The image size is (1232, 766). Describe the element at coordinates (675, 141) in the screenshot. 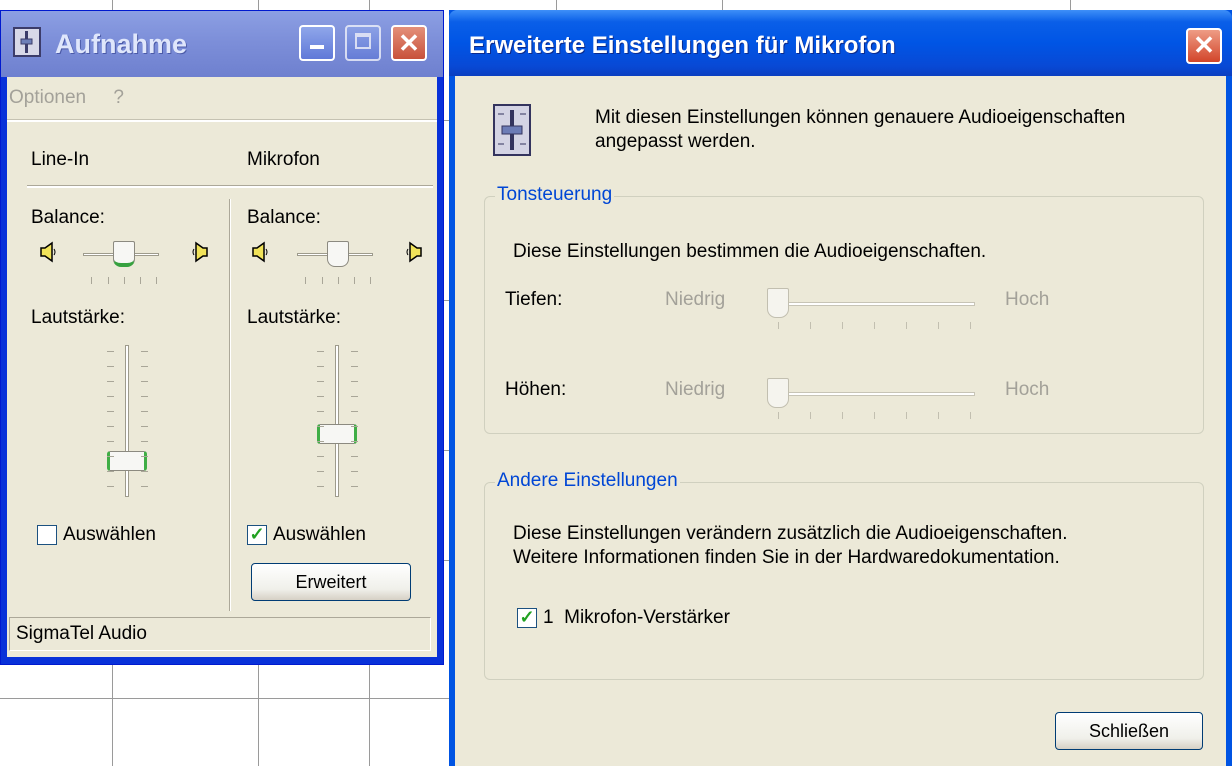

I see `intro-text-line2: angepasst werden.` at that location.